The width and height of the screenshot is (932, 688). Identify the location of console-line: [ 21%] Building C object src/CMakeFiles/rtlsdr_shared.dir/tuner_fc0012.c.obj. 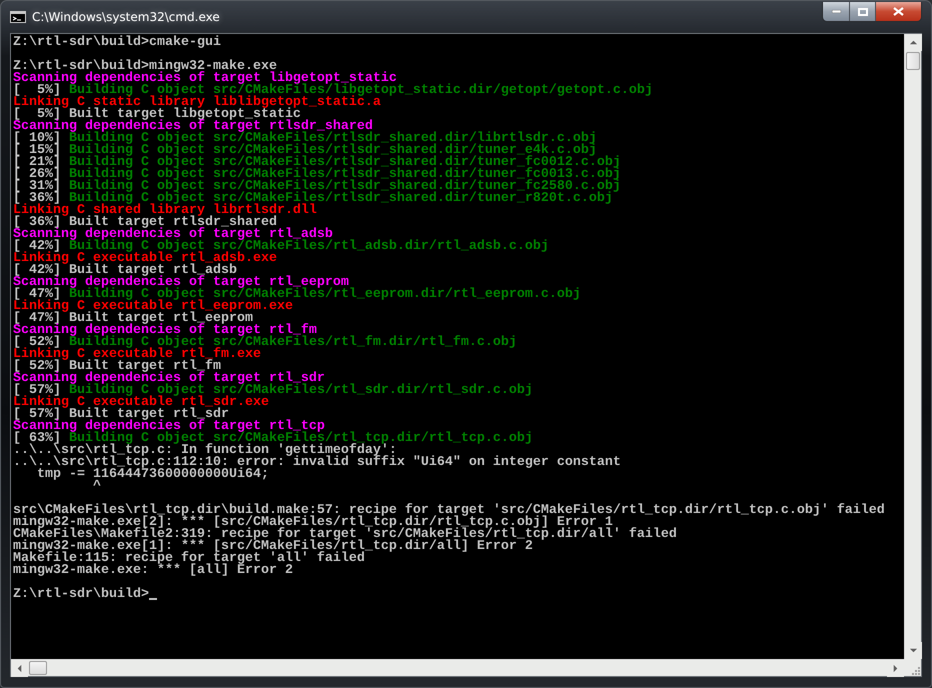
(317, 163).